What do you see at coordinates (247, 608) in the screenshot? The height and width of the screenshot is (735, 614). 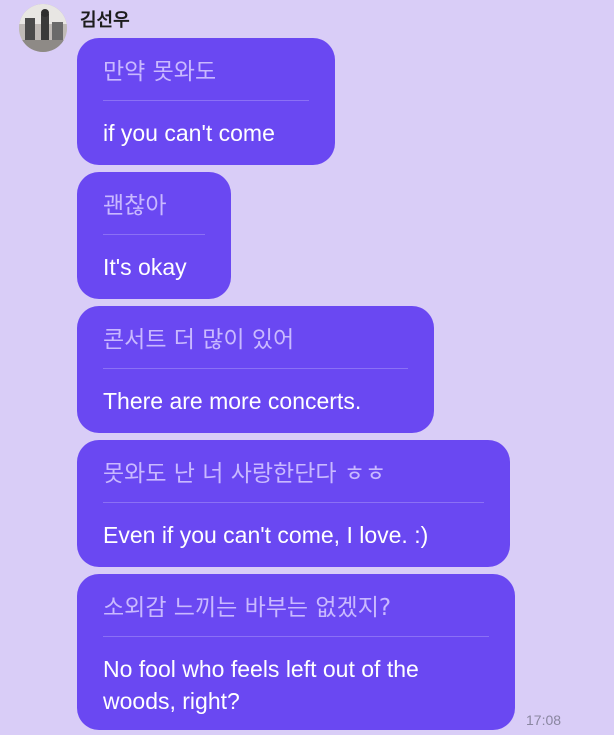 I see `message-original-text: 소외감 느끼는 바부는 없겠지?` at bounding box center [247, 608].